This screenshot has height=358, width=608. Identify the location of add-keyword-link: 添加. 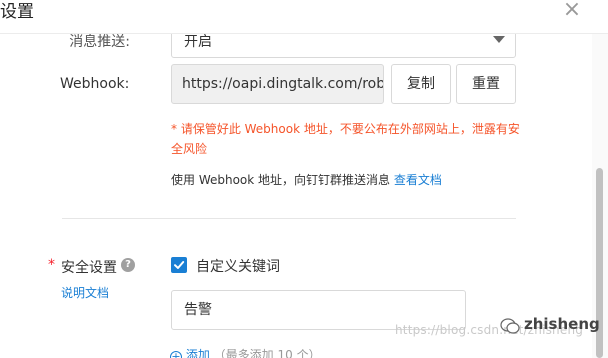
(198, 353).